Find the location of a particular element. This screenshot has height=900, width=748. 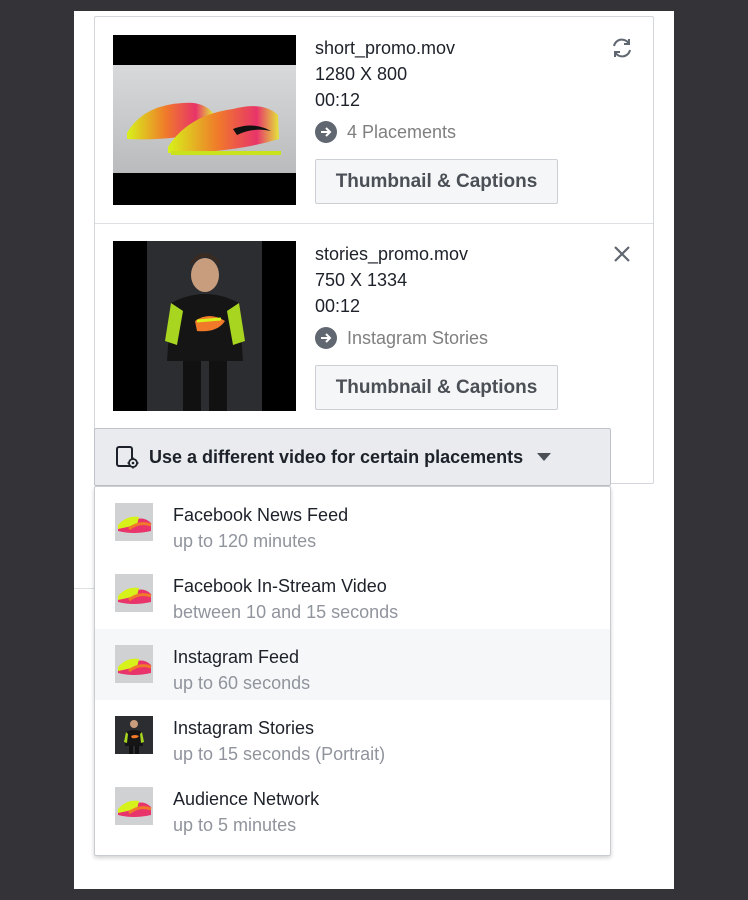

placement-link: 4 Placements is located at coordinates (385, 132).